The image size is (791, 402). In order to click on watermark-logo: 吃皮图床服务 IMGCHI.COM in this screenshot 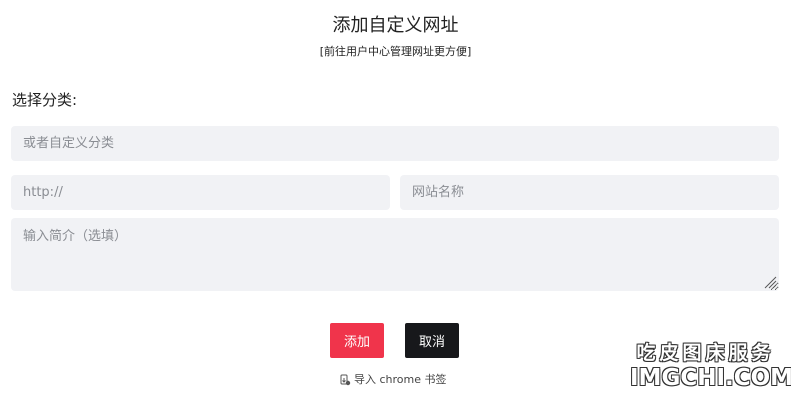, I will do `click(710, 367)`.